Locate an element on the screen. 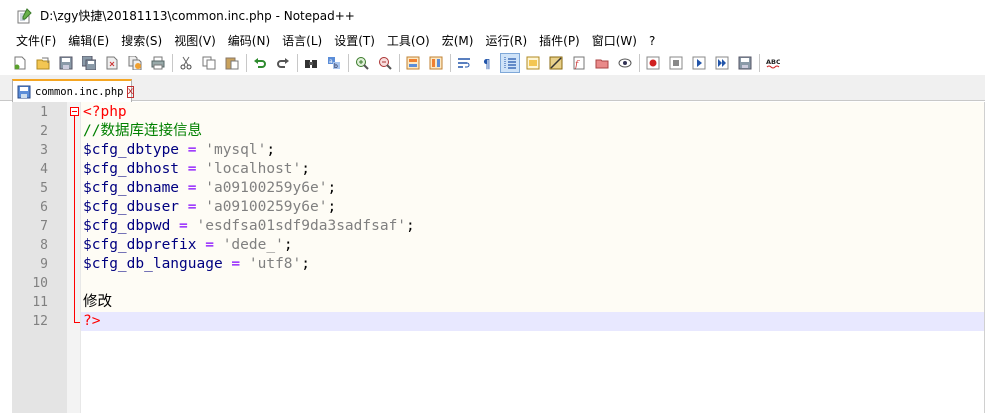 This screenshot has width=985, height=413. spell-check-icon: ABC is located at coordinates (773, 63).